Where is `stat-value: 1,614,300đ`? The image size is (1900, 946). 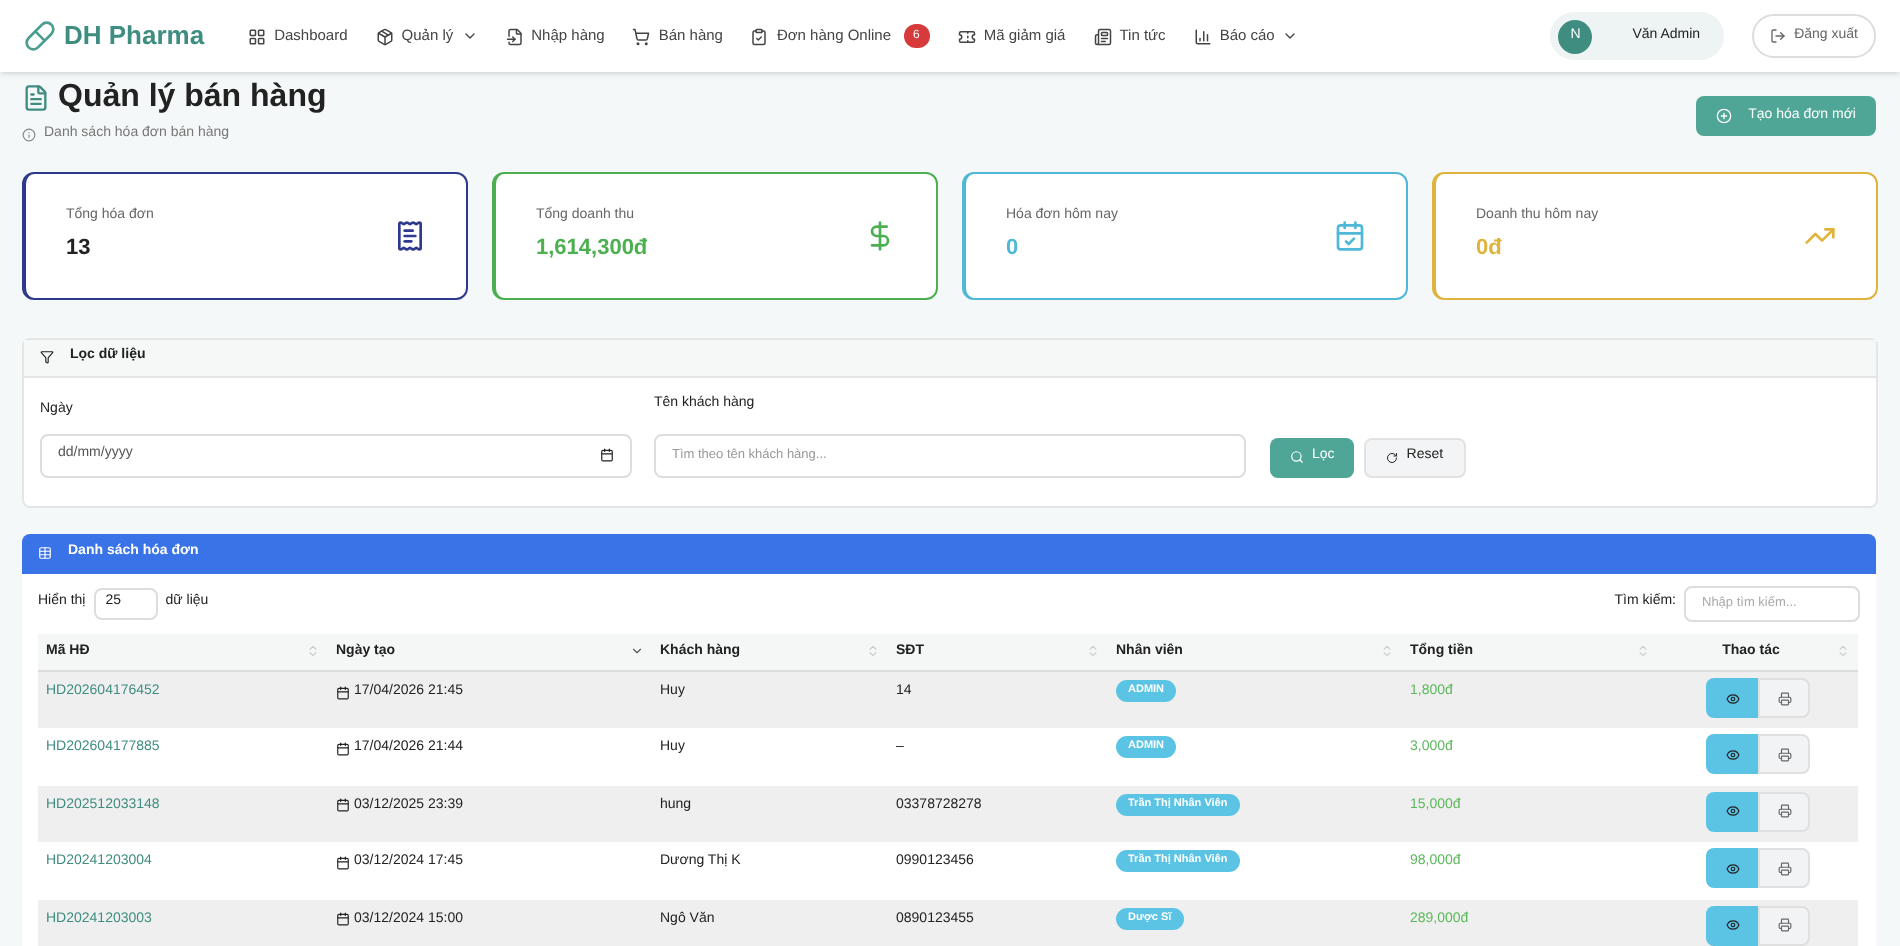 stat-value: 1,614,300đ is located at coordinates (592, 249).